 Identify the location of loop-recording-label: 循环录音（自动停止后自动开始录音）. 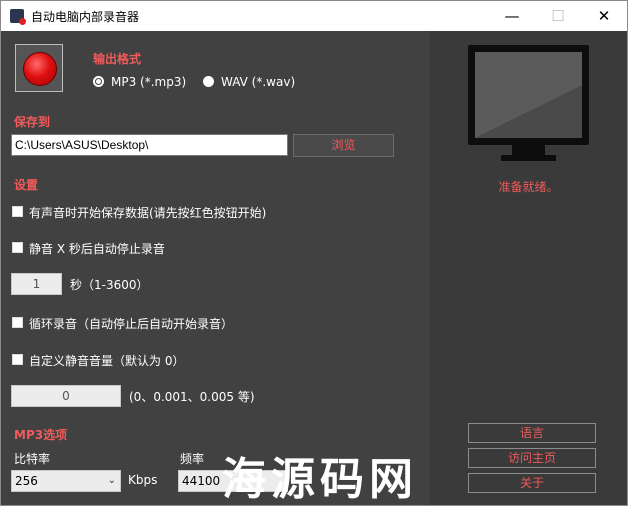
(131, 323).